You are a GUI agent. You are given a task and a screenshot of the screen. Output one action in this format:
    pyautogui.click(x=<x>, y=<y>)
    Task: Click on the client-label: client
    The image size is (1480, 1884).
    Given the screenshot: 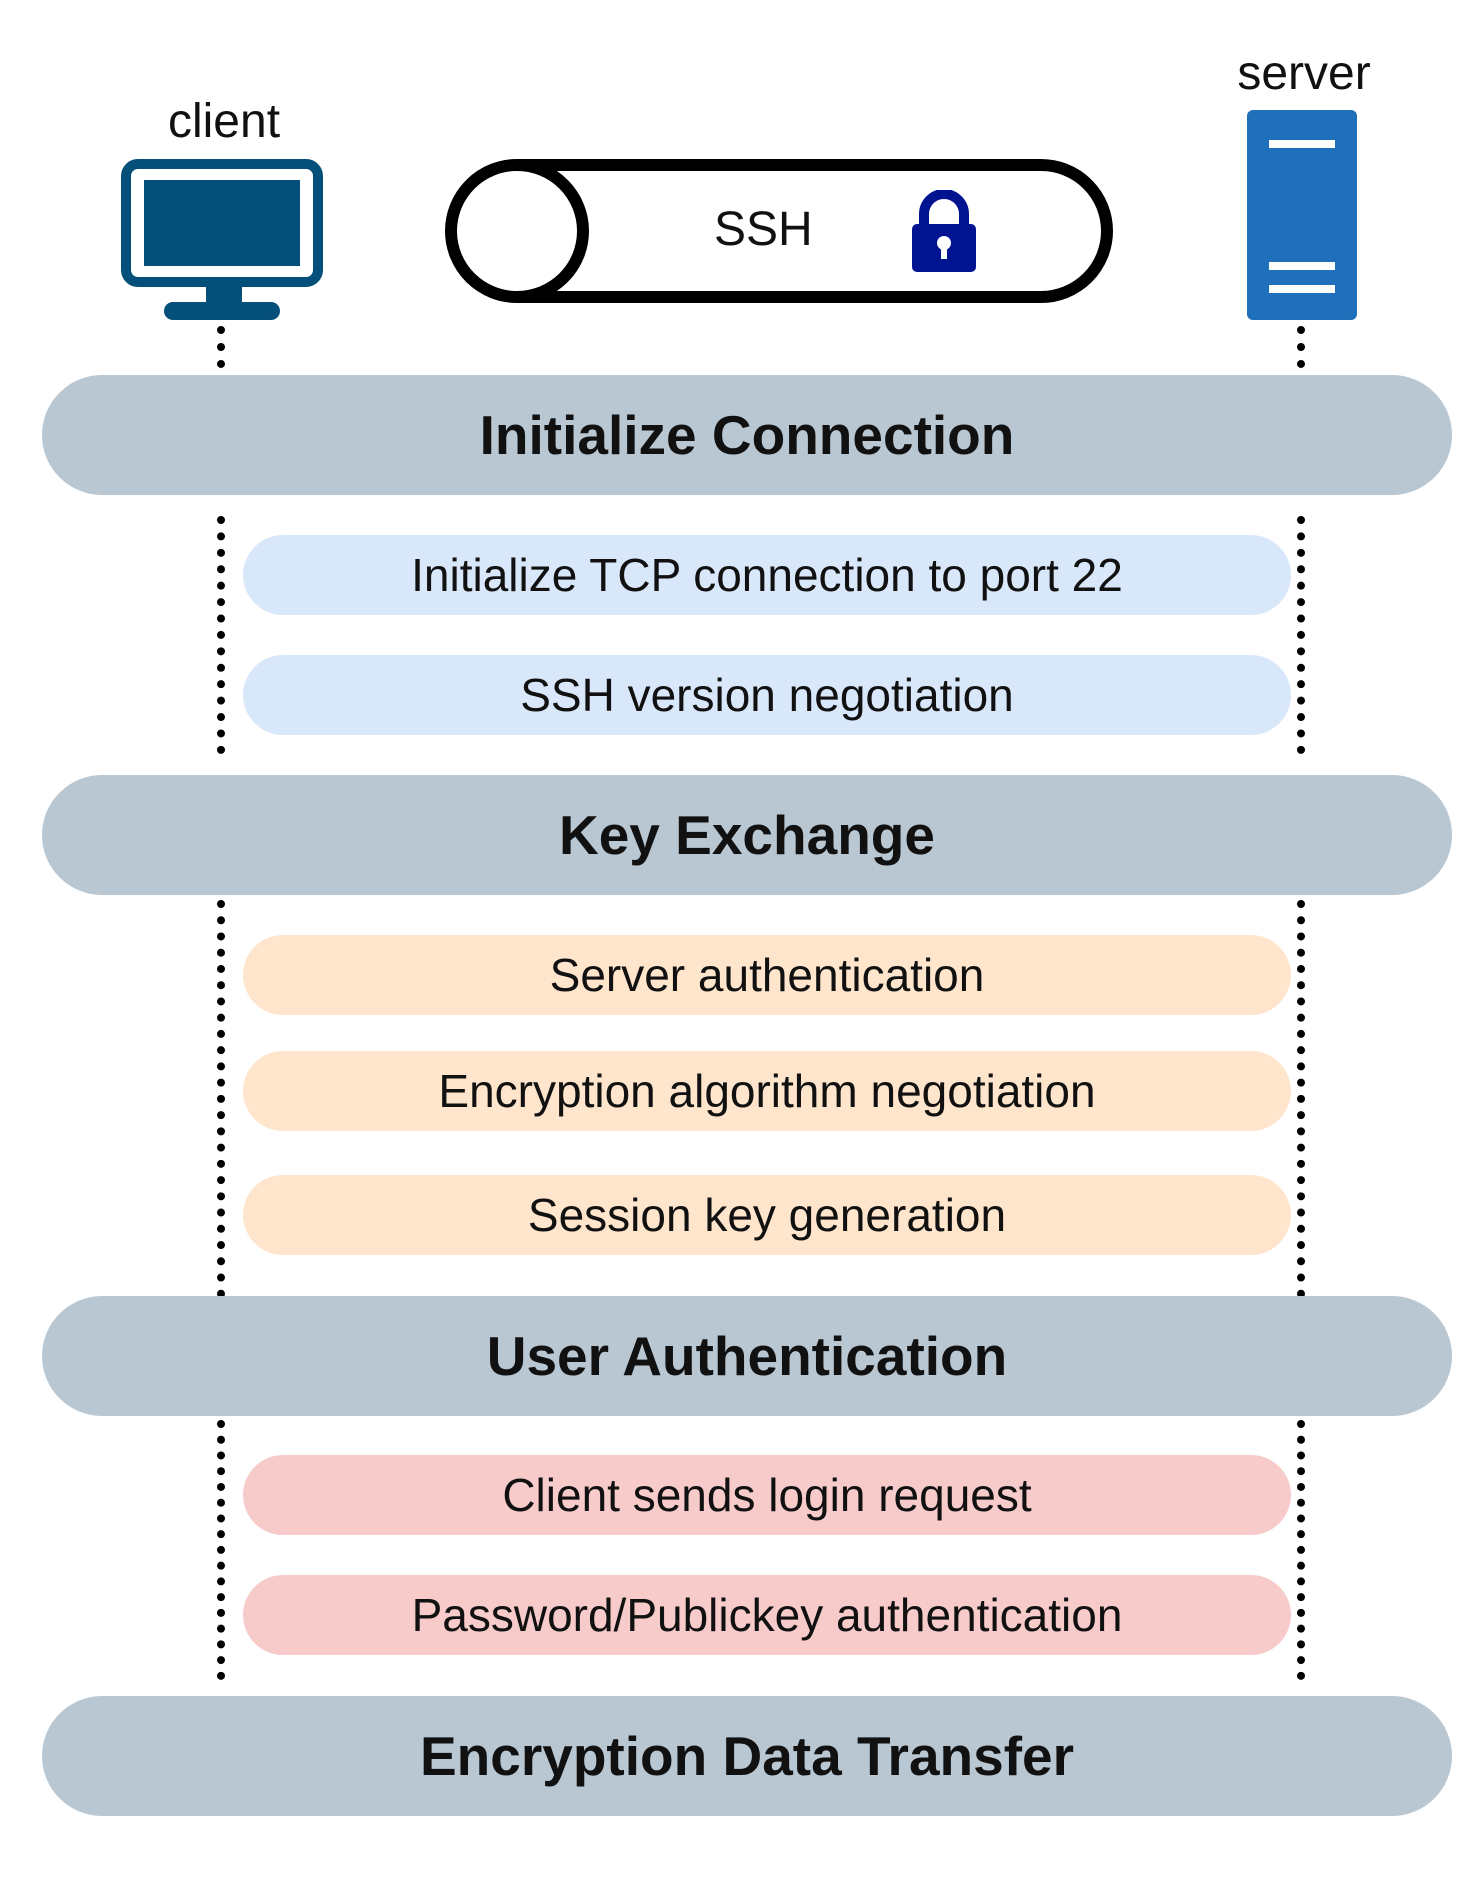 What is the action you would take?
    pyautogui.click(x=224, y=121)
    